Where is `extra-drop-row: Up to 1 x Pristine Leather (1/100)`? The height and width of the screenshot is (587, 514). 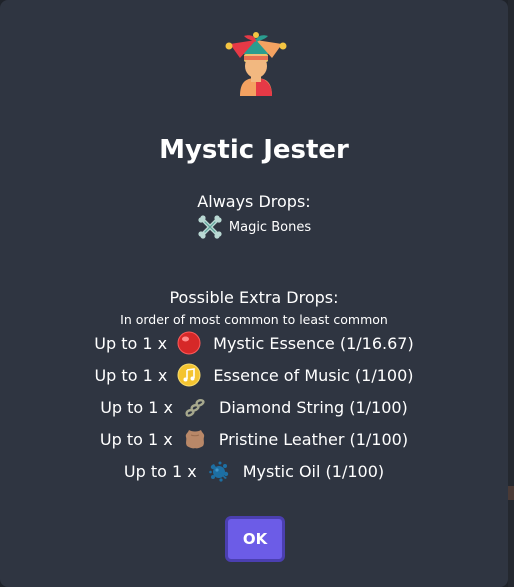 extra-drop-row: Up to 1 x Pristine Leather (1/100) is located at coordinates (254, 439).